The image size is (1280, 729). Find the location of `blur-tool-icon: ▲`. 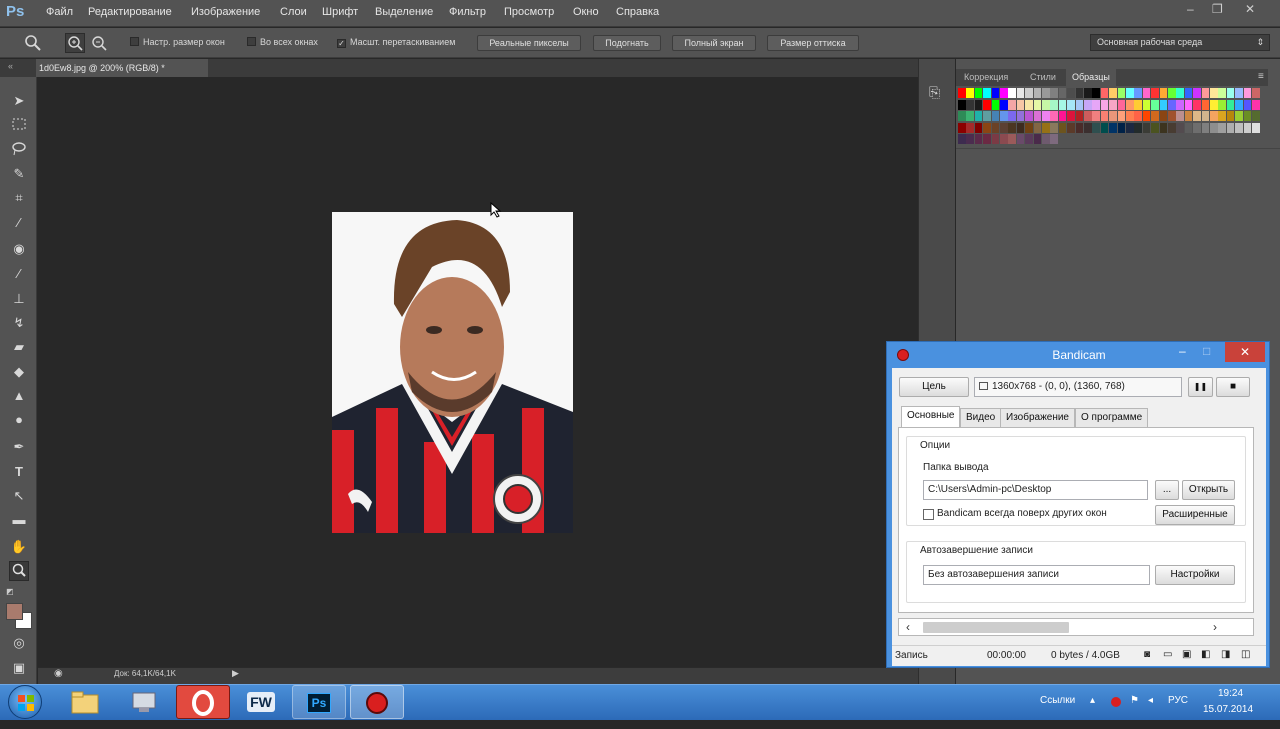

blur-tool-icon: ▲ is located at coordinates (19, 396).